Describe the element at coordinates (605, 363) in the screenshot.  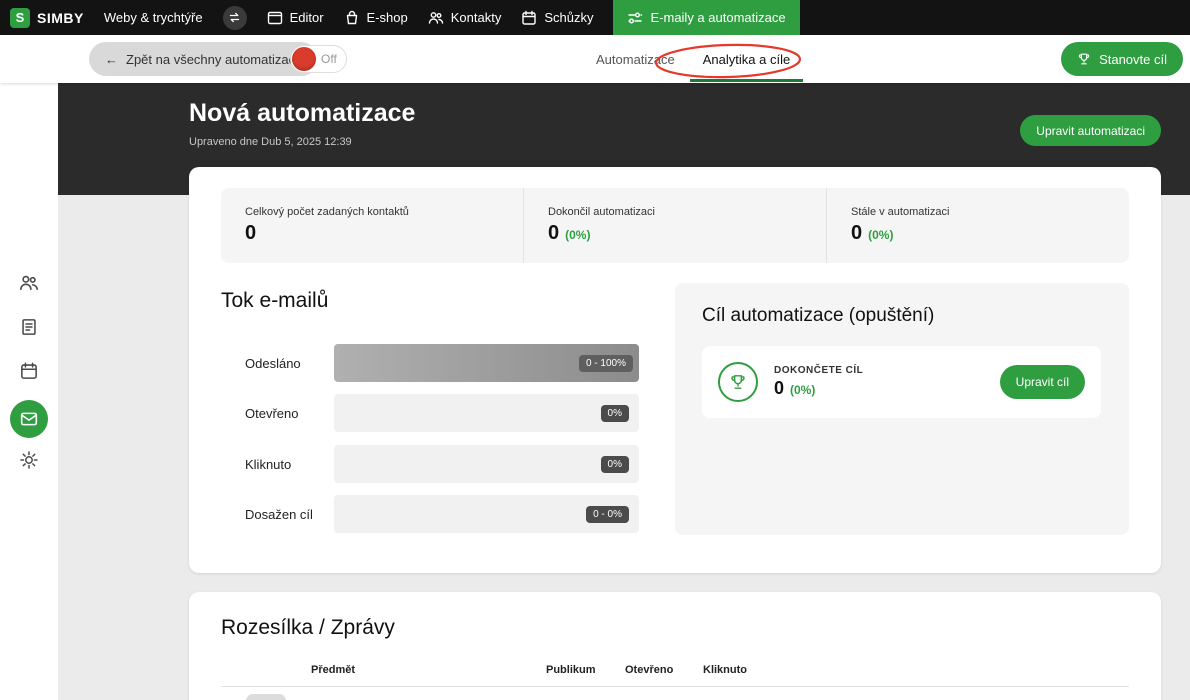
I see `flow-badge: 0 - 100%` at that location.